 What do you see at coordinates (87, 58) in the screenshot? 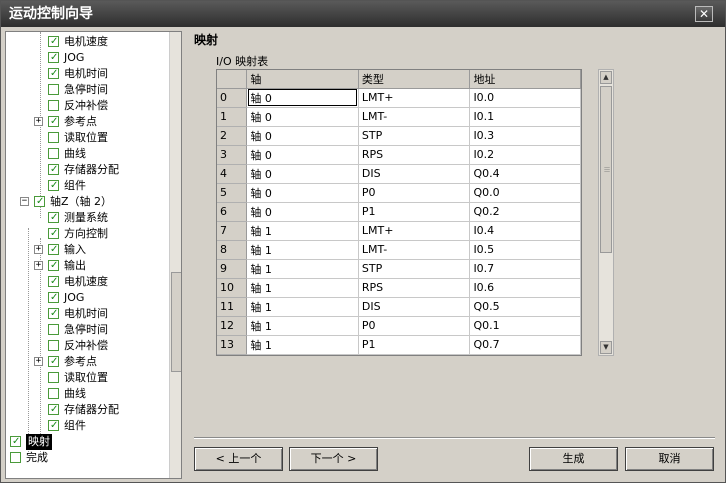
I see `tree-item: JOG` at bounding box center [87, 58].